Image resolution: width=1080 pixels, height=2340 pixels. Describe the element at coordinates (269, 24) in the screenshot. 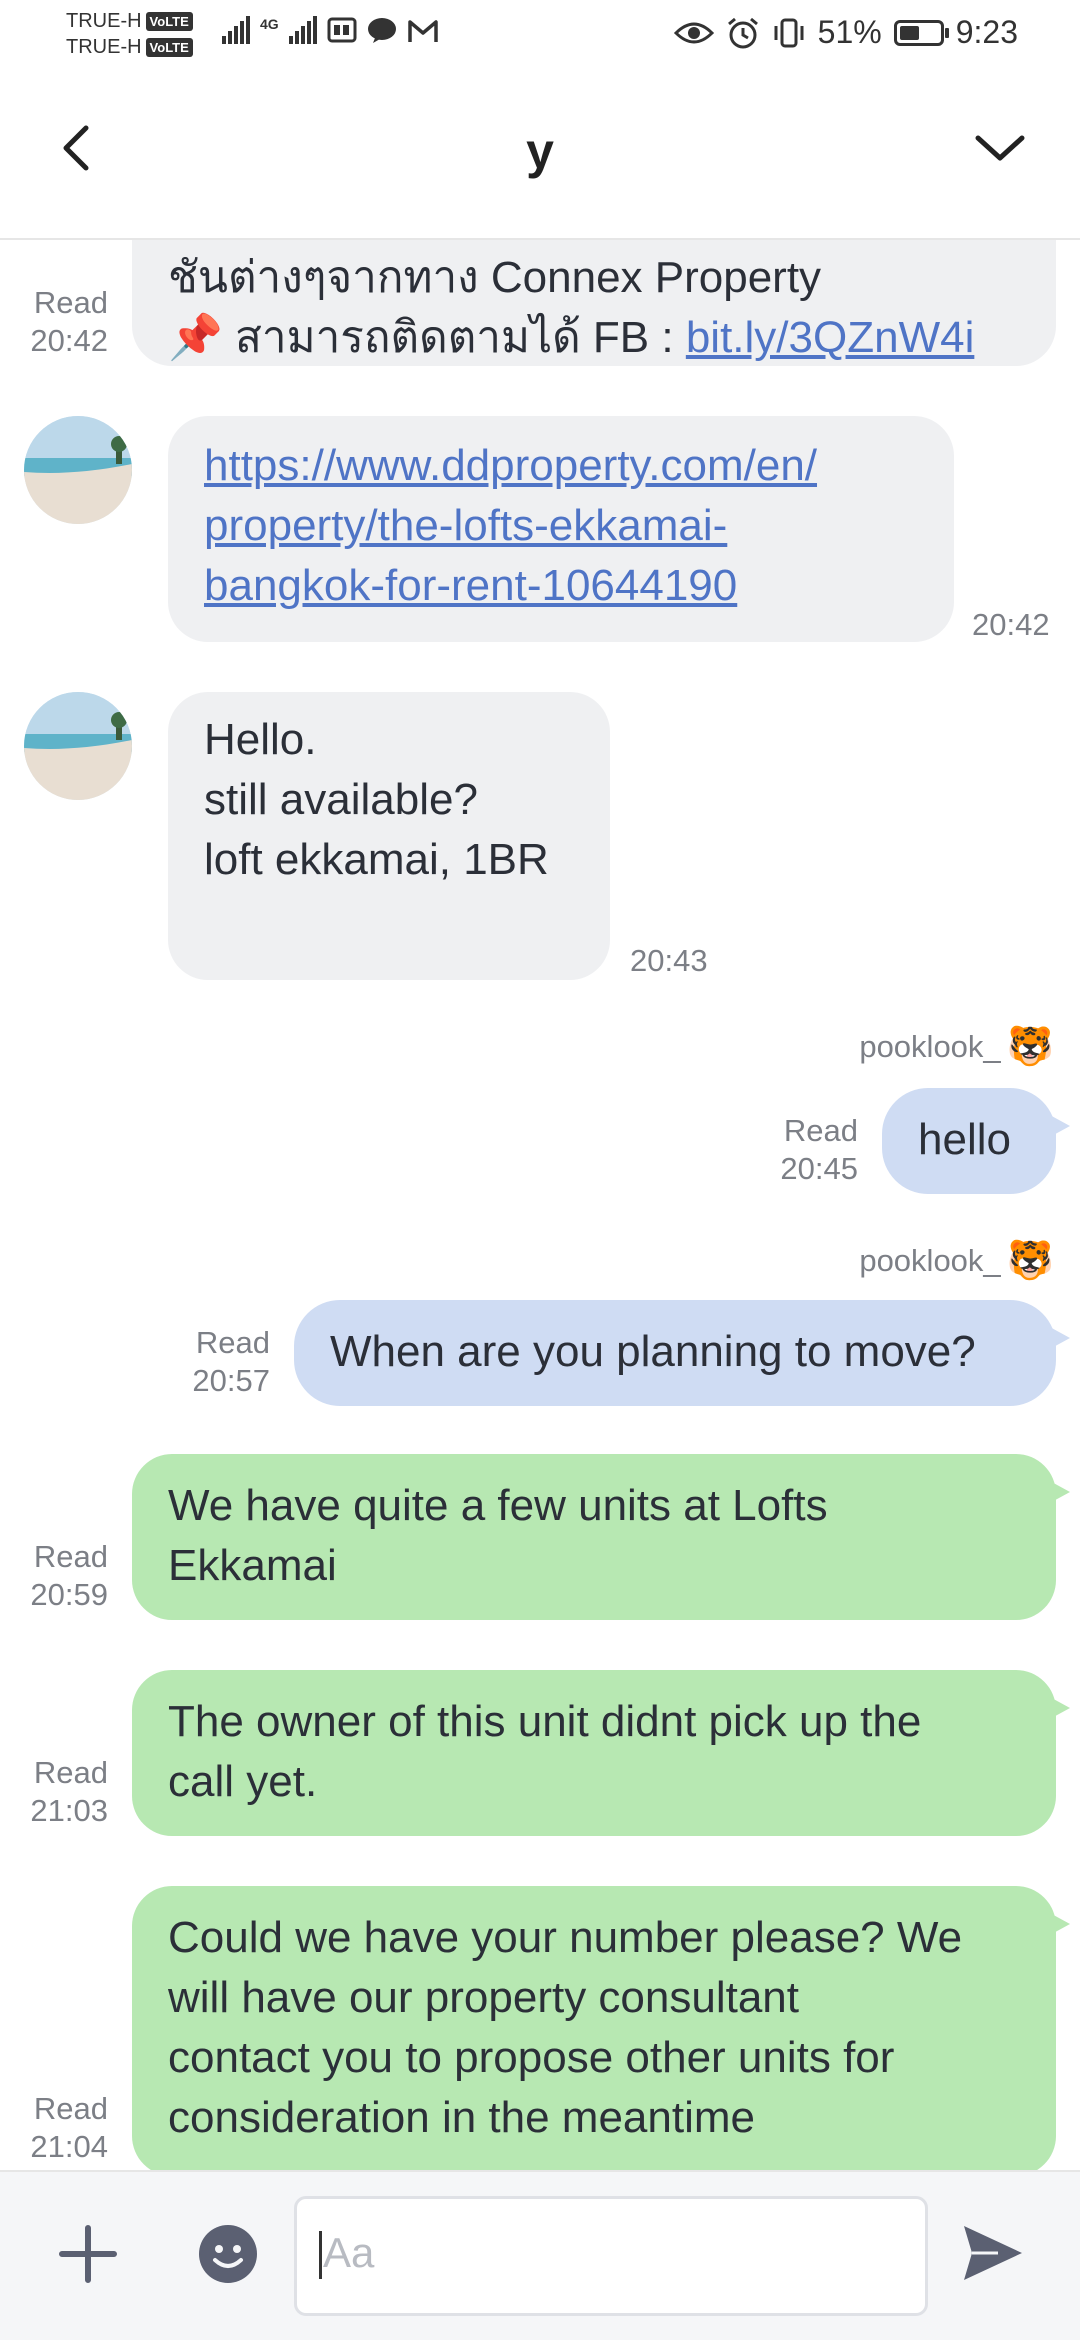

I see `network-type: 4G` at that location.